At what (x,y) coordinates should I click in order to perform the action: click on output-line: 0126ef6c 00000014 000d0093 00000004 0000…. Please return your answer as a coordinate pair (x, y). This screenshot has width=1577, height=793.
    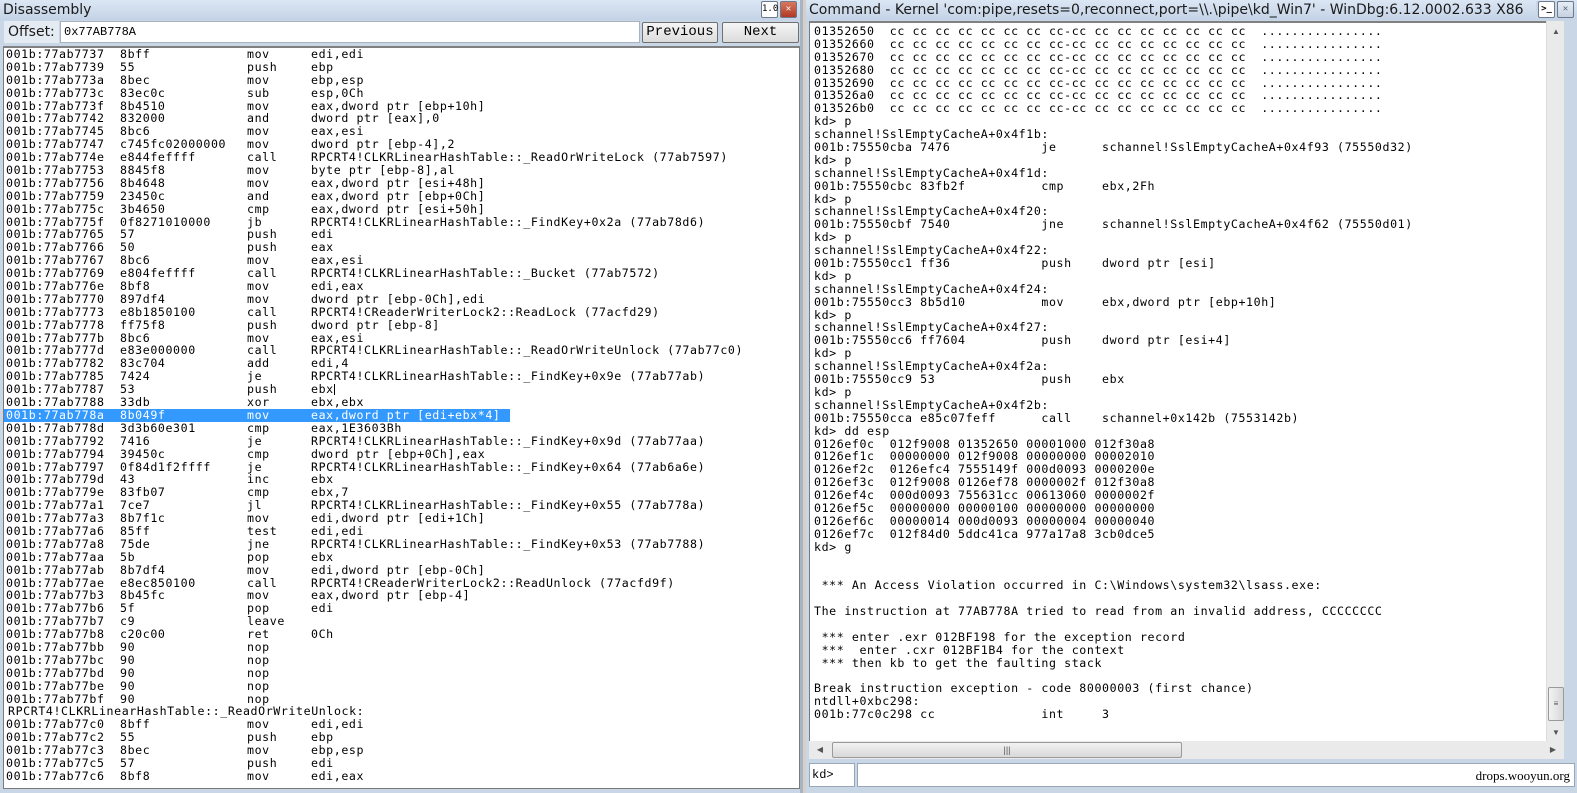
    Looking at the image, I should click on (985, 520).